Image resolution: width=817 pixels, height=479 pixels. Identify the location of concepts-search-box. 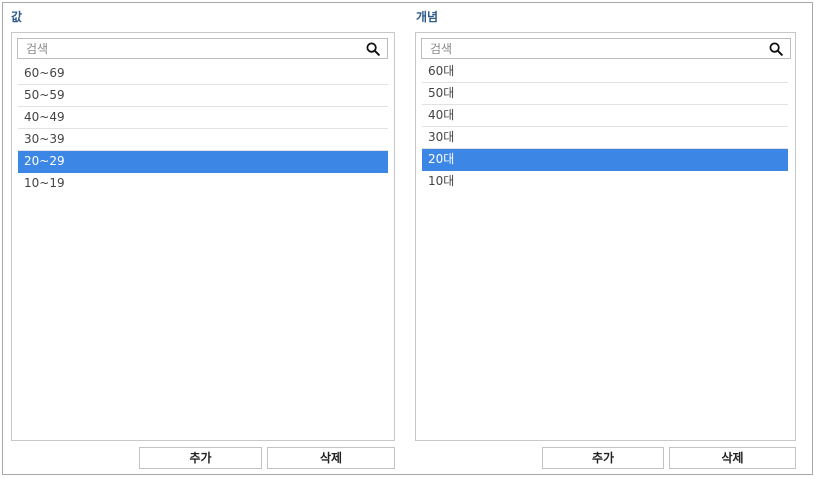
(606, 48).